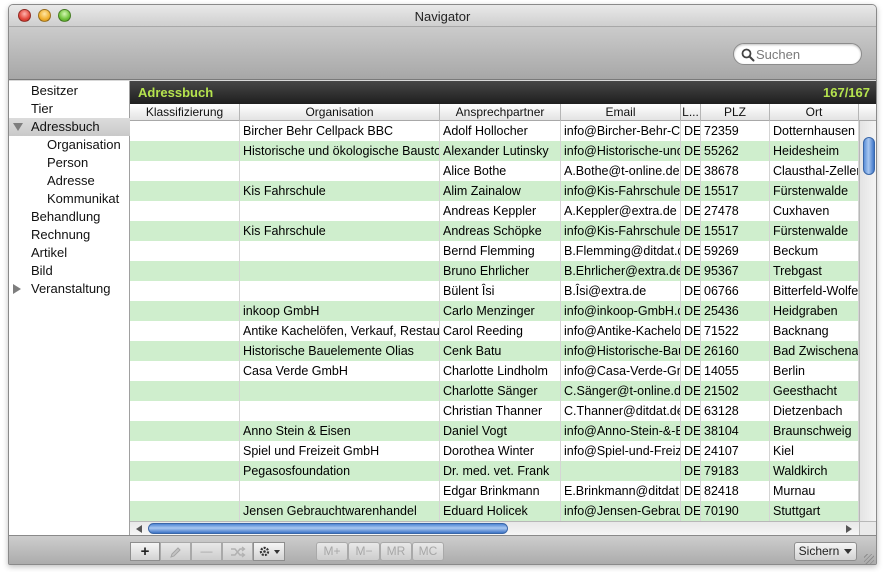 The image size is (884, 572). Describe the element at coordinates (237, 551) in the screenshot. I see `shuffle-button` at that location.